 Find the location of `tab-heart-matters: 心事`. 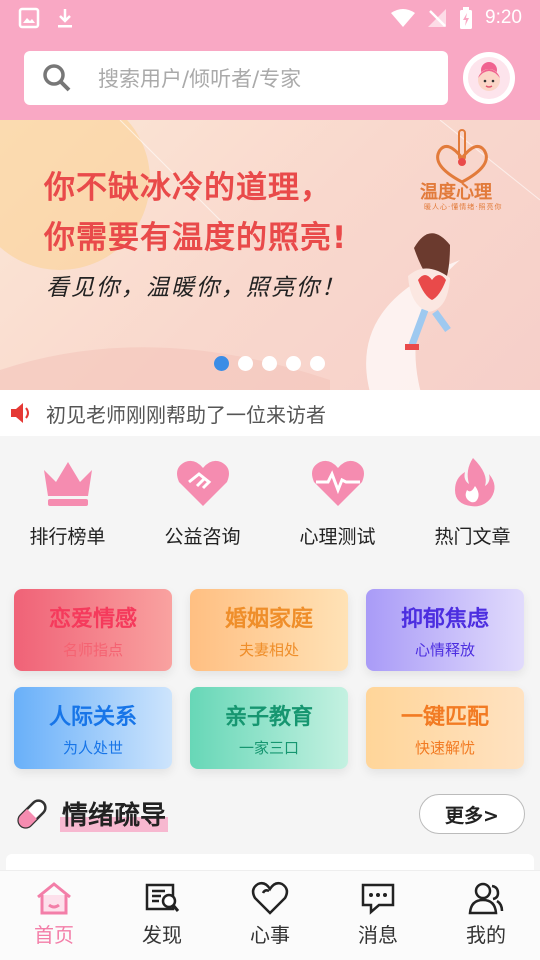

tab-heart-matters: 心事 is located at coordinates (270, 915).